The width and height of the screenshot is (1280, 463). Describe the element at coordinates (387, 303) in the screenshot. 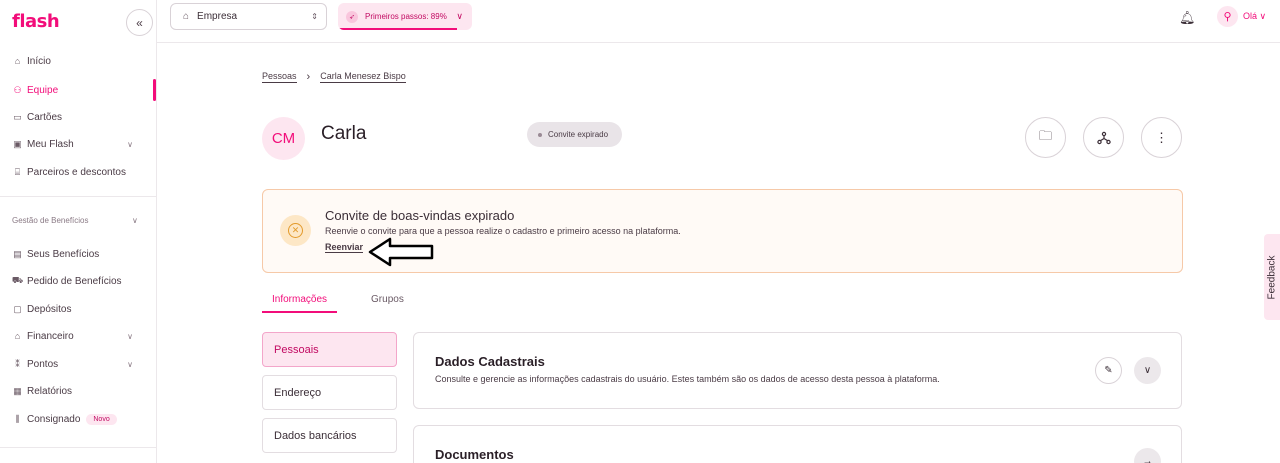

I see `tab-grupos: Grupos` at that location.